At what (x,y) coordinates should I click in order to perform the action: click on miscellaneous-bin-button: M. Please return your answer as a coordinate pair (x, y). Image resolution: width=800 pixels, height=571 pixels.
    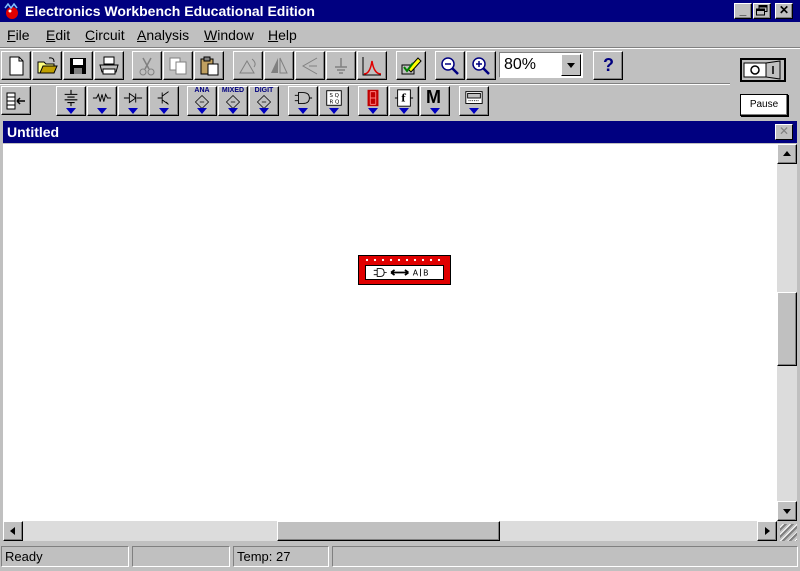
    Looking at the image, I should click on (435, 101).